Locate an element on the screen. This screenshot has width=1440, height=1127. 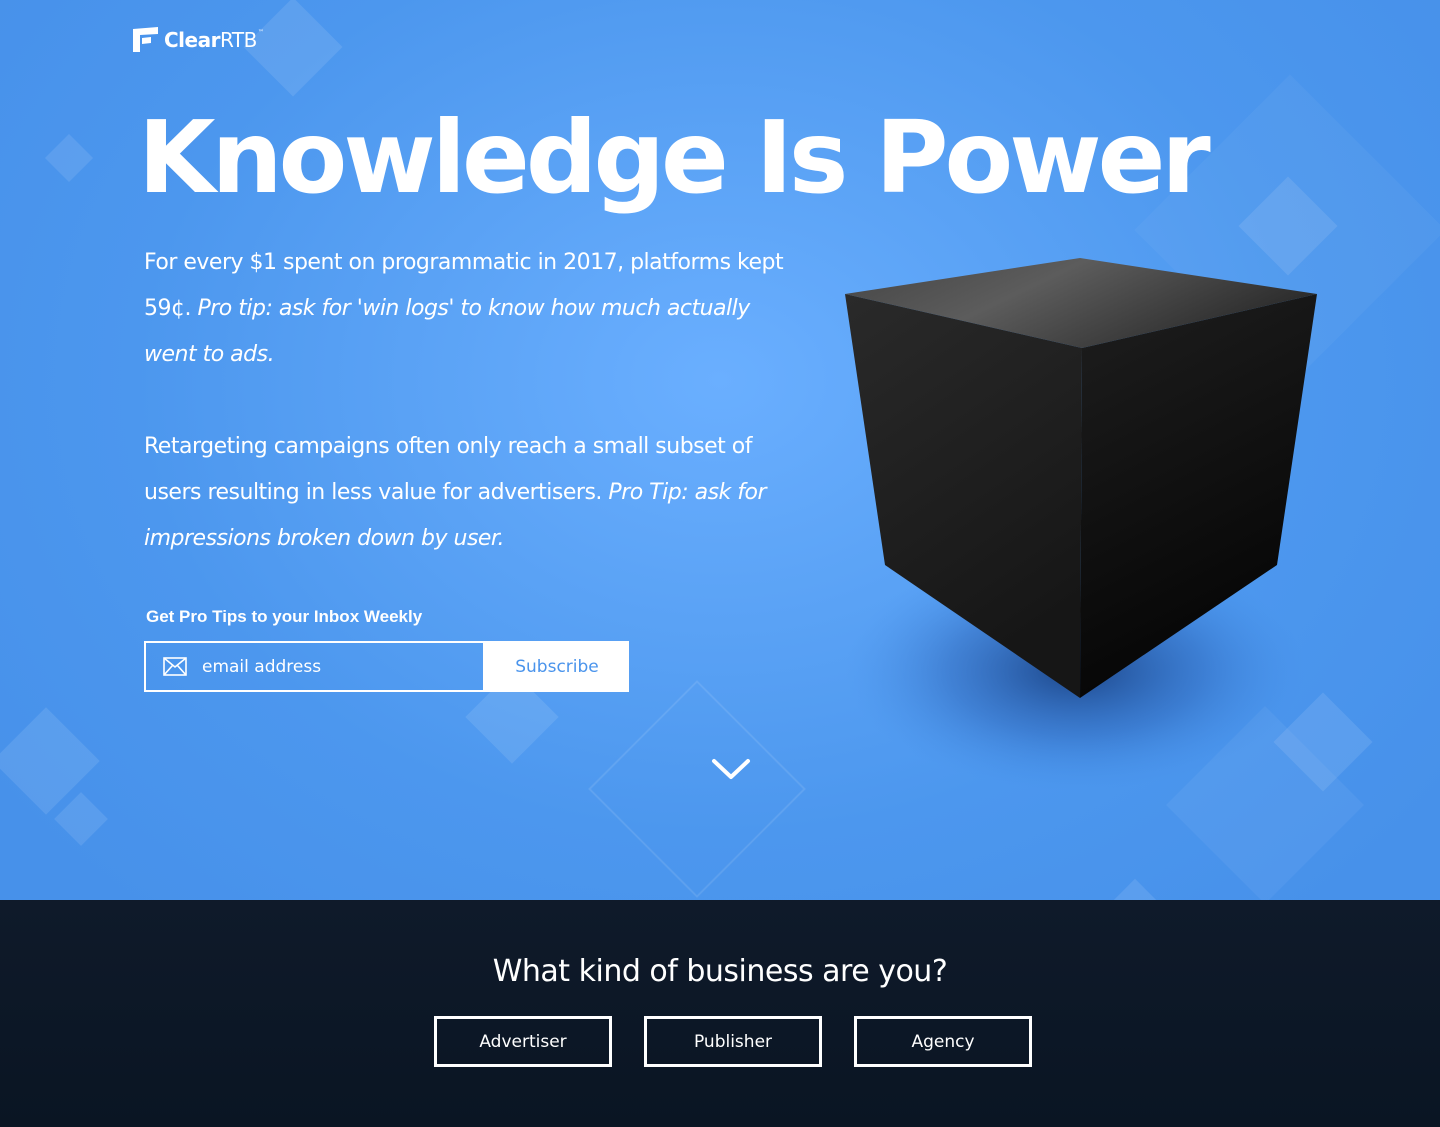
subscribe-button: Subscribe is located at coordinates (557, 666).